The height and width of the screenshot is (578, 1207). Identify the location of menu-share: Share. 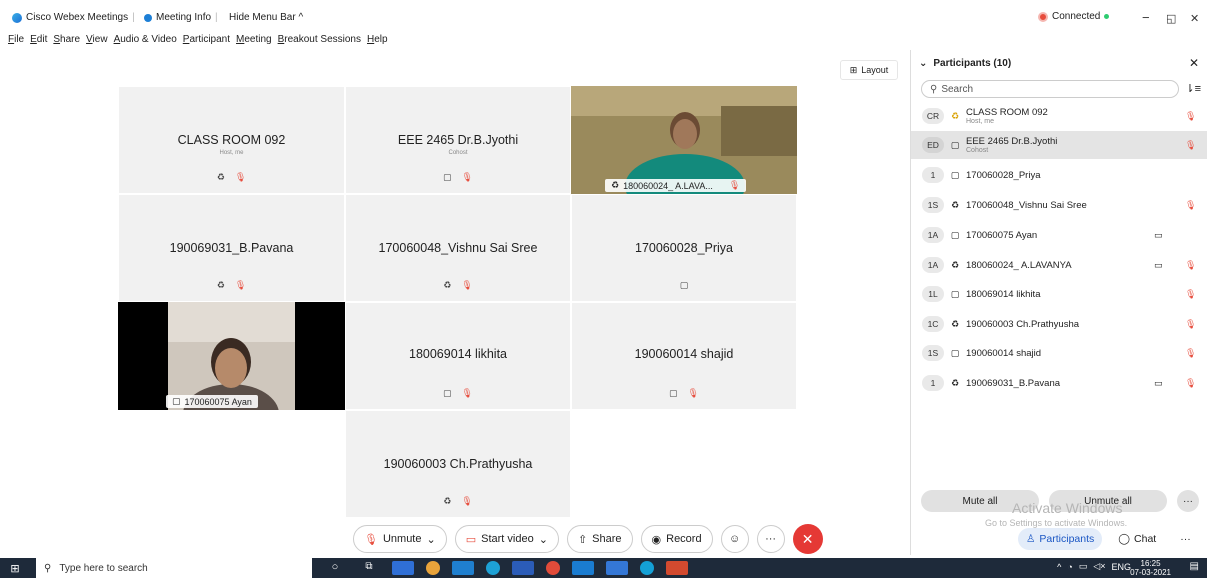
(66, 39).